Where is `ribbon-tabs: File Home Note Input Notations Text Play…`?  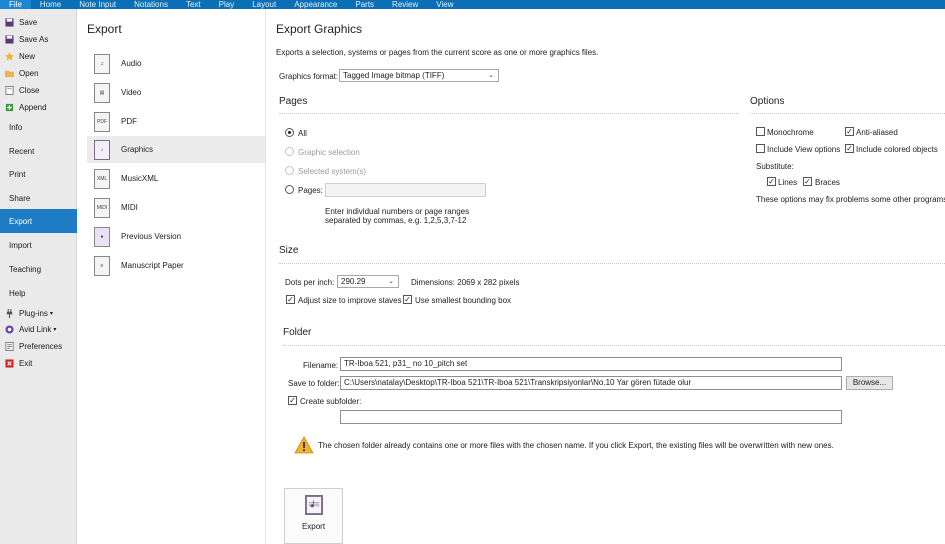
ribbon-tabs: File Home Note Input Notations Text Play… is located at coordinates (472, 4).